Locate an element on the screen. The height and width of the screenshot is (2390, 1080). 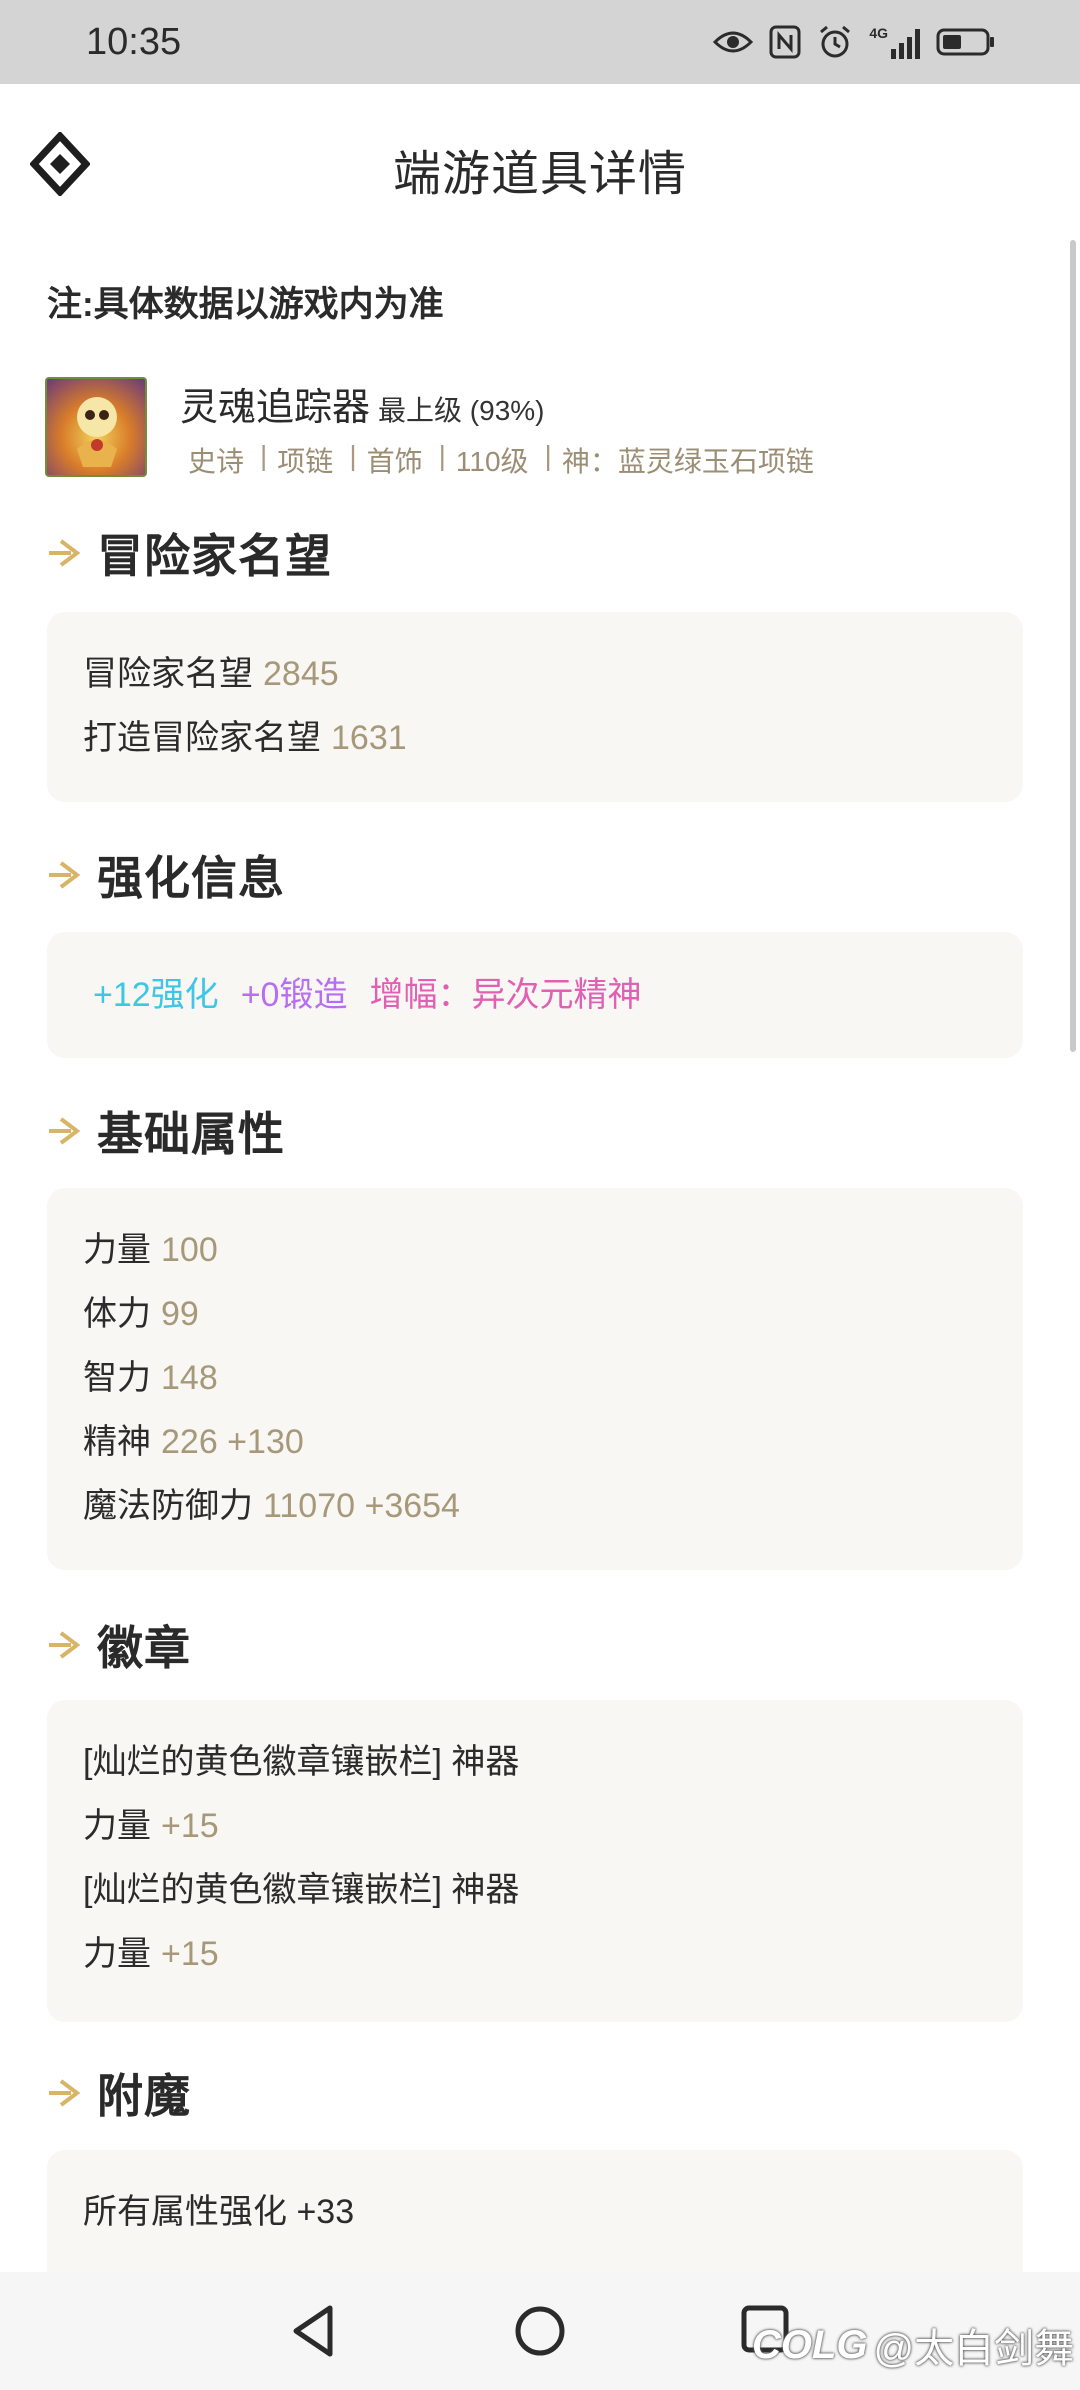
alarm-icon is located at coordinates (835, 41).